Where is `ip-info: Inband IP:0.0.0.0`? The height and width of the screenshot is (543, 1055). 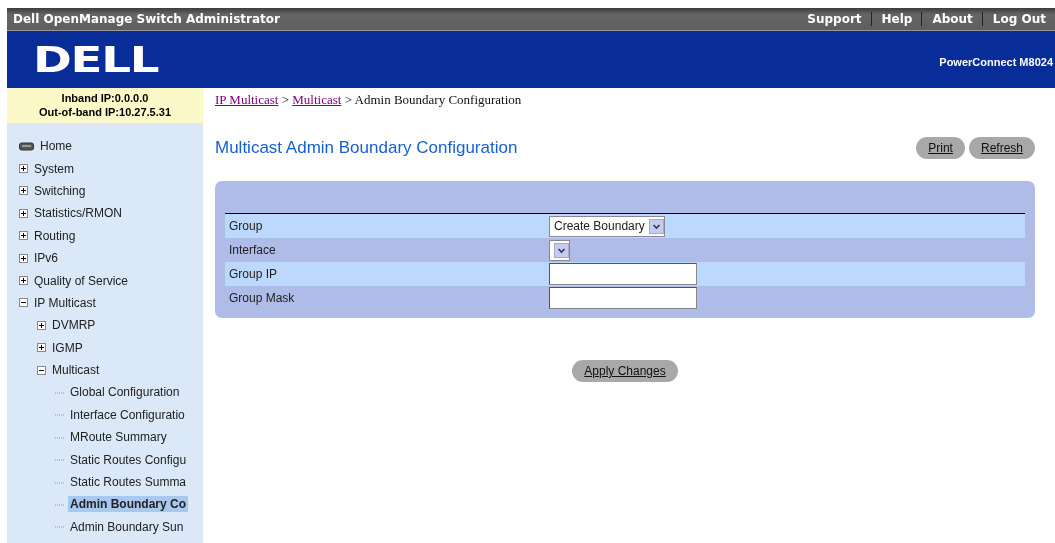
ip-info: Inband IP:0.0.0.0 is located at coordinates (105, 98).